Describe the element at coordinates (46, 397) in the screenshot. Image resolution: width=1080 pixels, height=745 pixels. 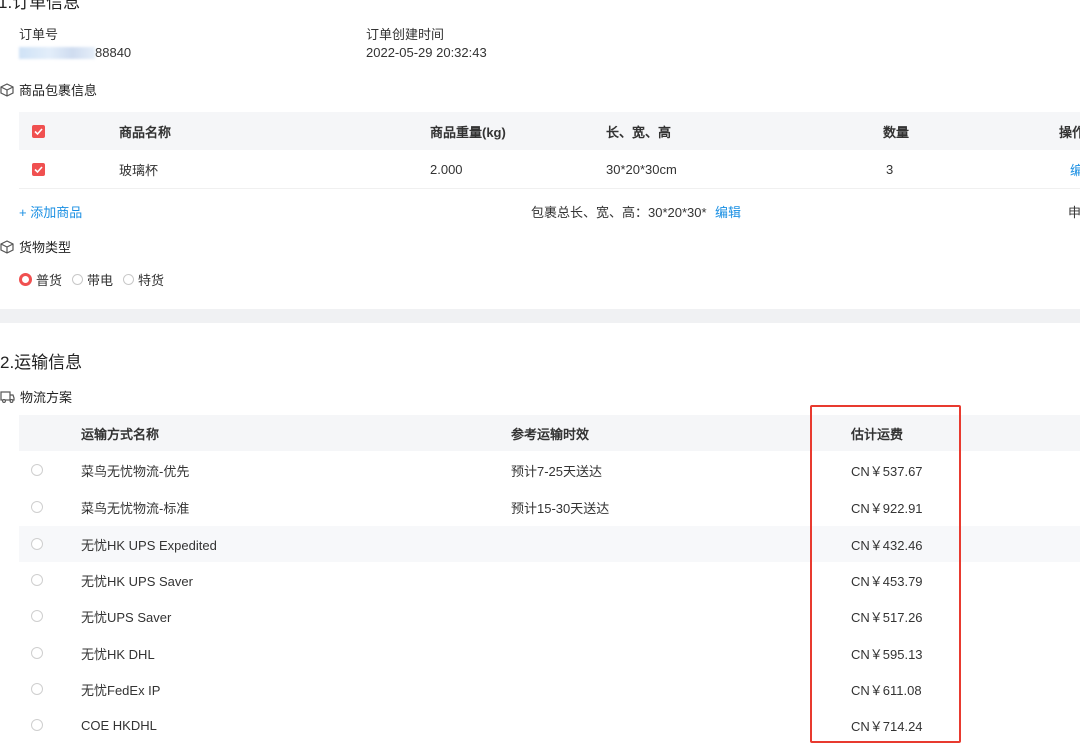
I see `logistics-heading-text: 物流方案` at that location.